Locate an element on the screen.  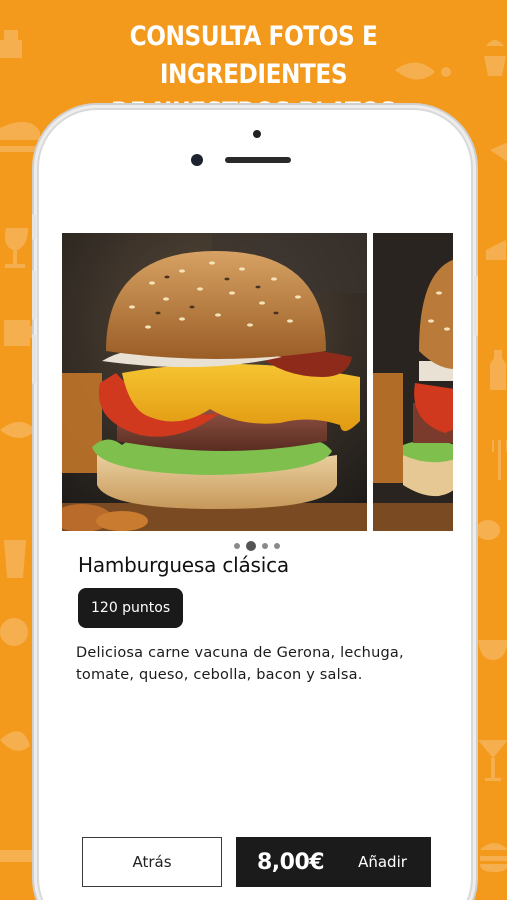
burger-image-preview is located at coordinates (413, 382).